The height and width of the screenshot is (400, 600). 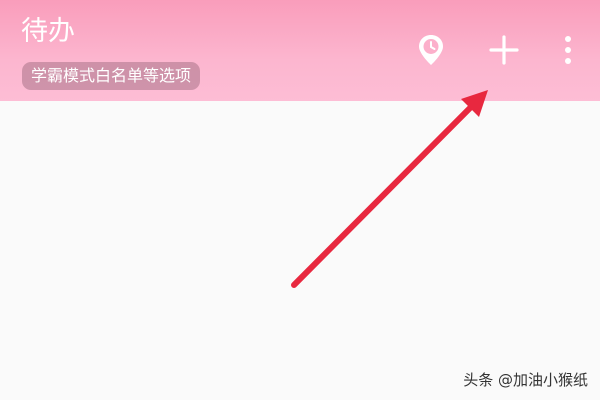 I want to click on plus-icon, so click(x=504, y=50).